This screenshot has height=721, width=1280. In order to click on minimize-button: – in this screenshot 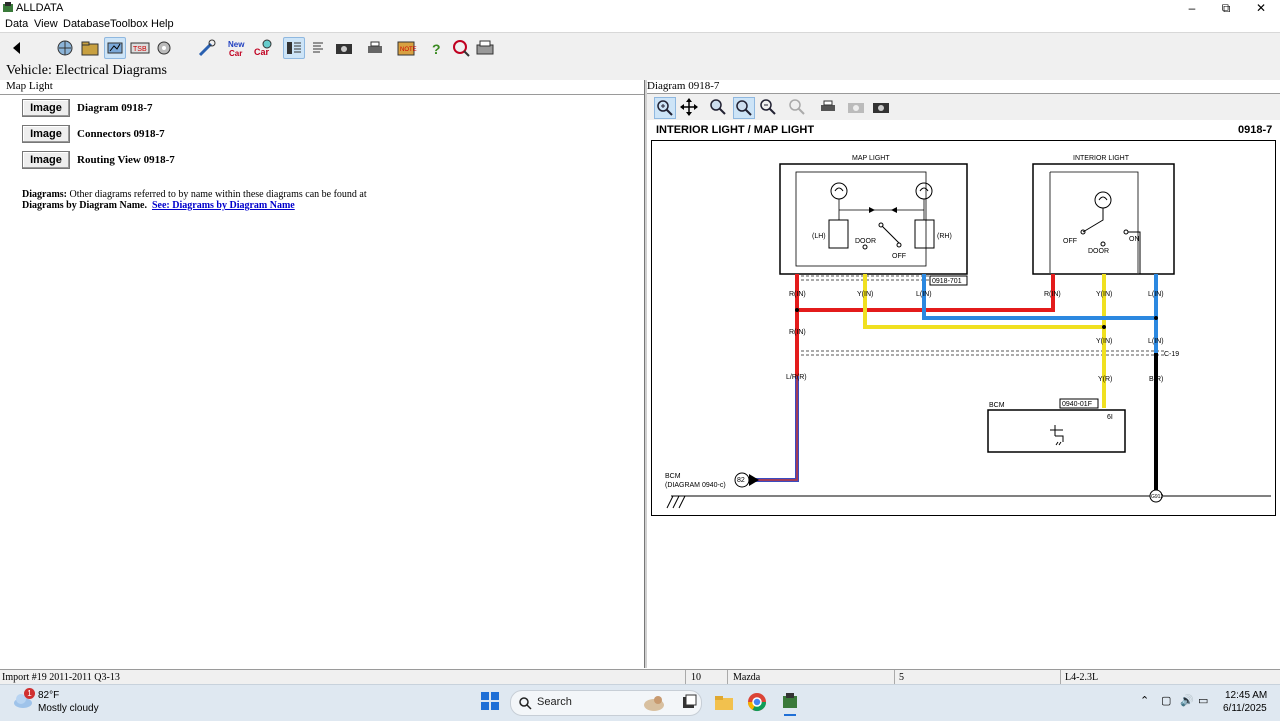, I will do `click(1192, 8)`.